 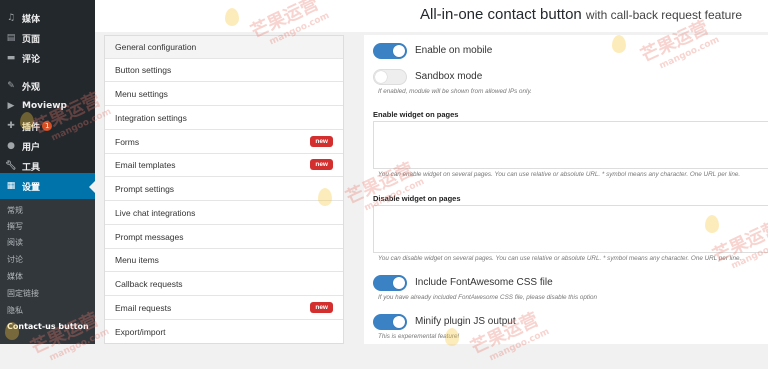 What do you see at coordinates (15, 310) in the screenshot?
I see `submenu-privacy: 隐私` at bounding box center [15, 310].